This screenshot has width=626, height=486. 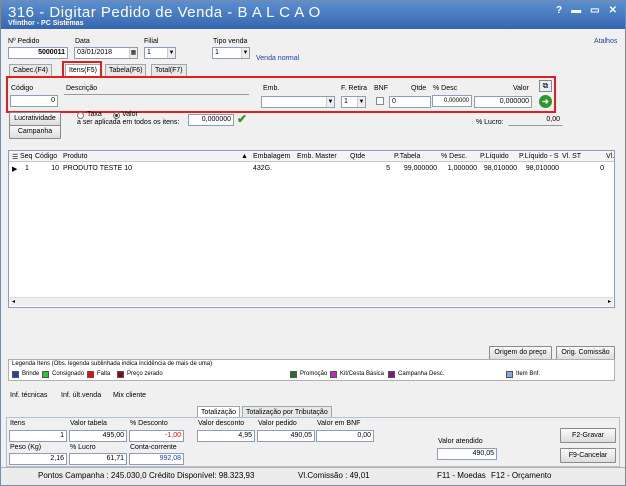 I want to click on checkmark-icon: ✔, so click(x=242, y=119).